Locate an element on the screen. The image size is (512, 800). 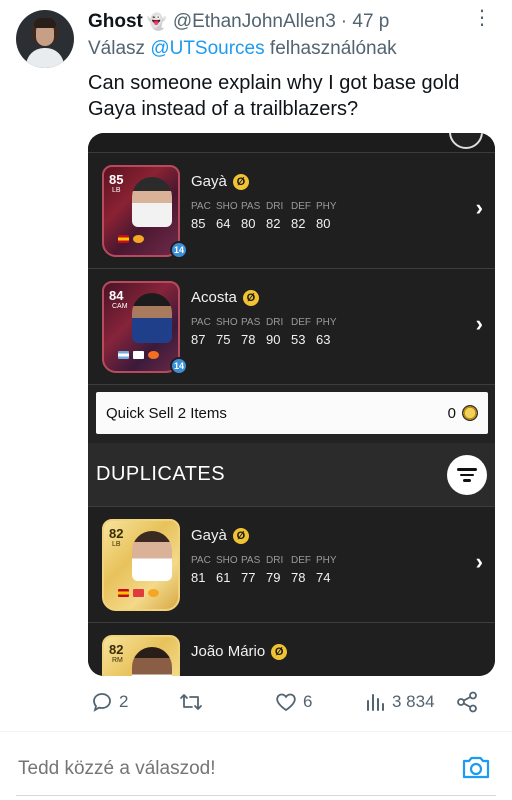
card-position: RM is located at coordinates (117, 660).